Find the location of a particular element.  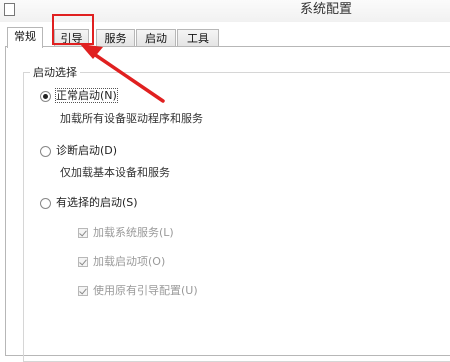

load-system-services-checkbox is located at coordinates (83, 233).